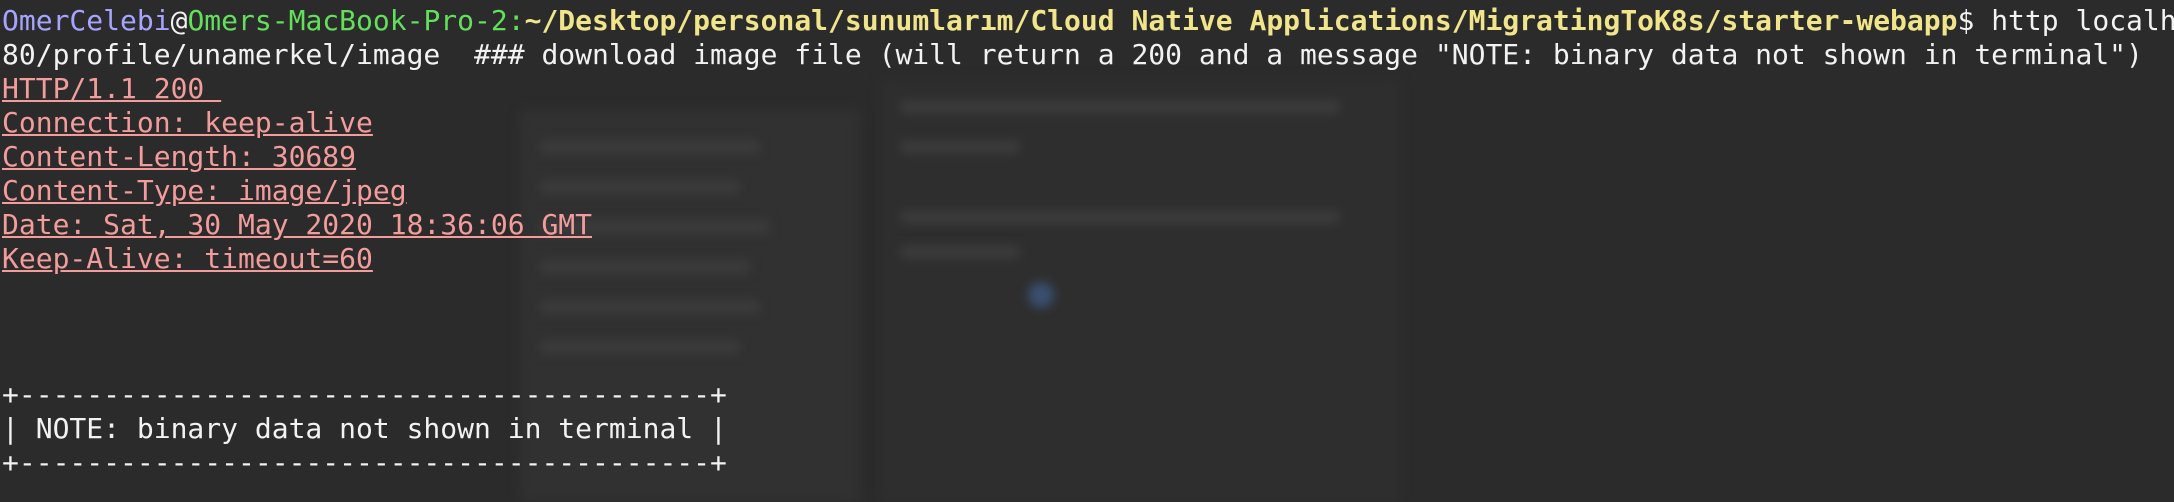 The width and height of the screenshot is (2174, 502). I want to click on response-header: Keep-Alive: timeout=60, so click(187, 259).